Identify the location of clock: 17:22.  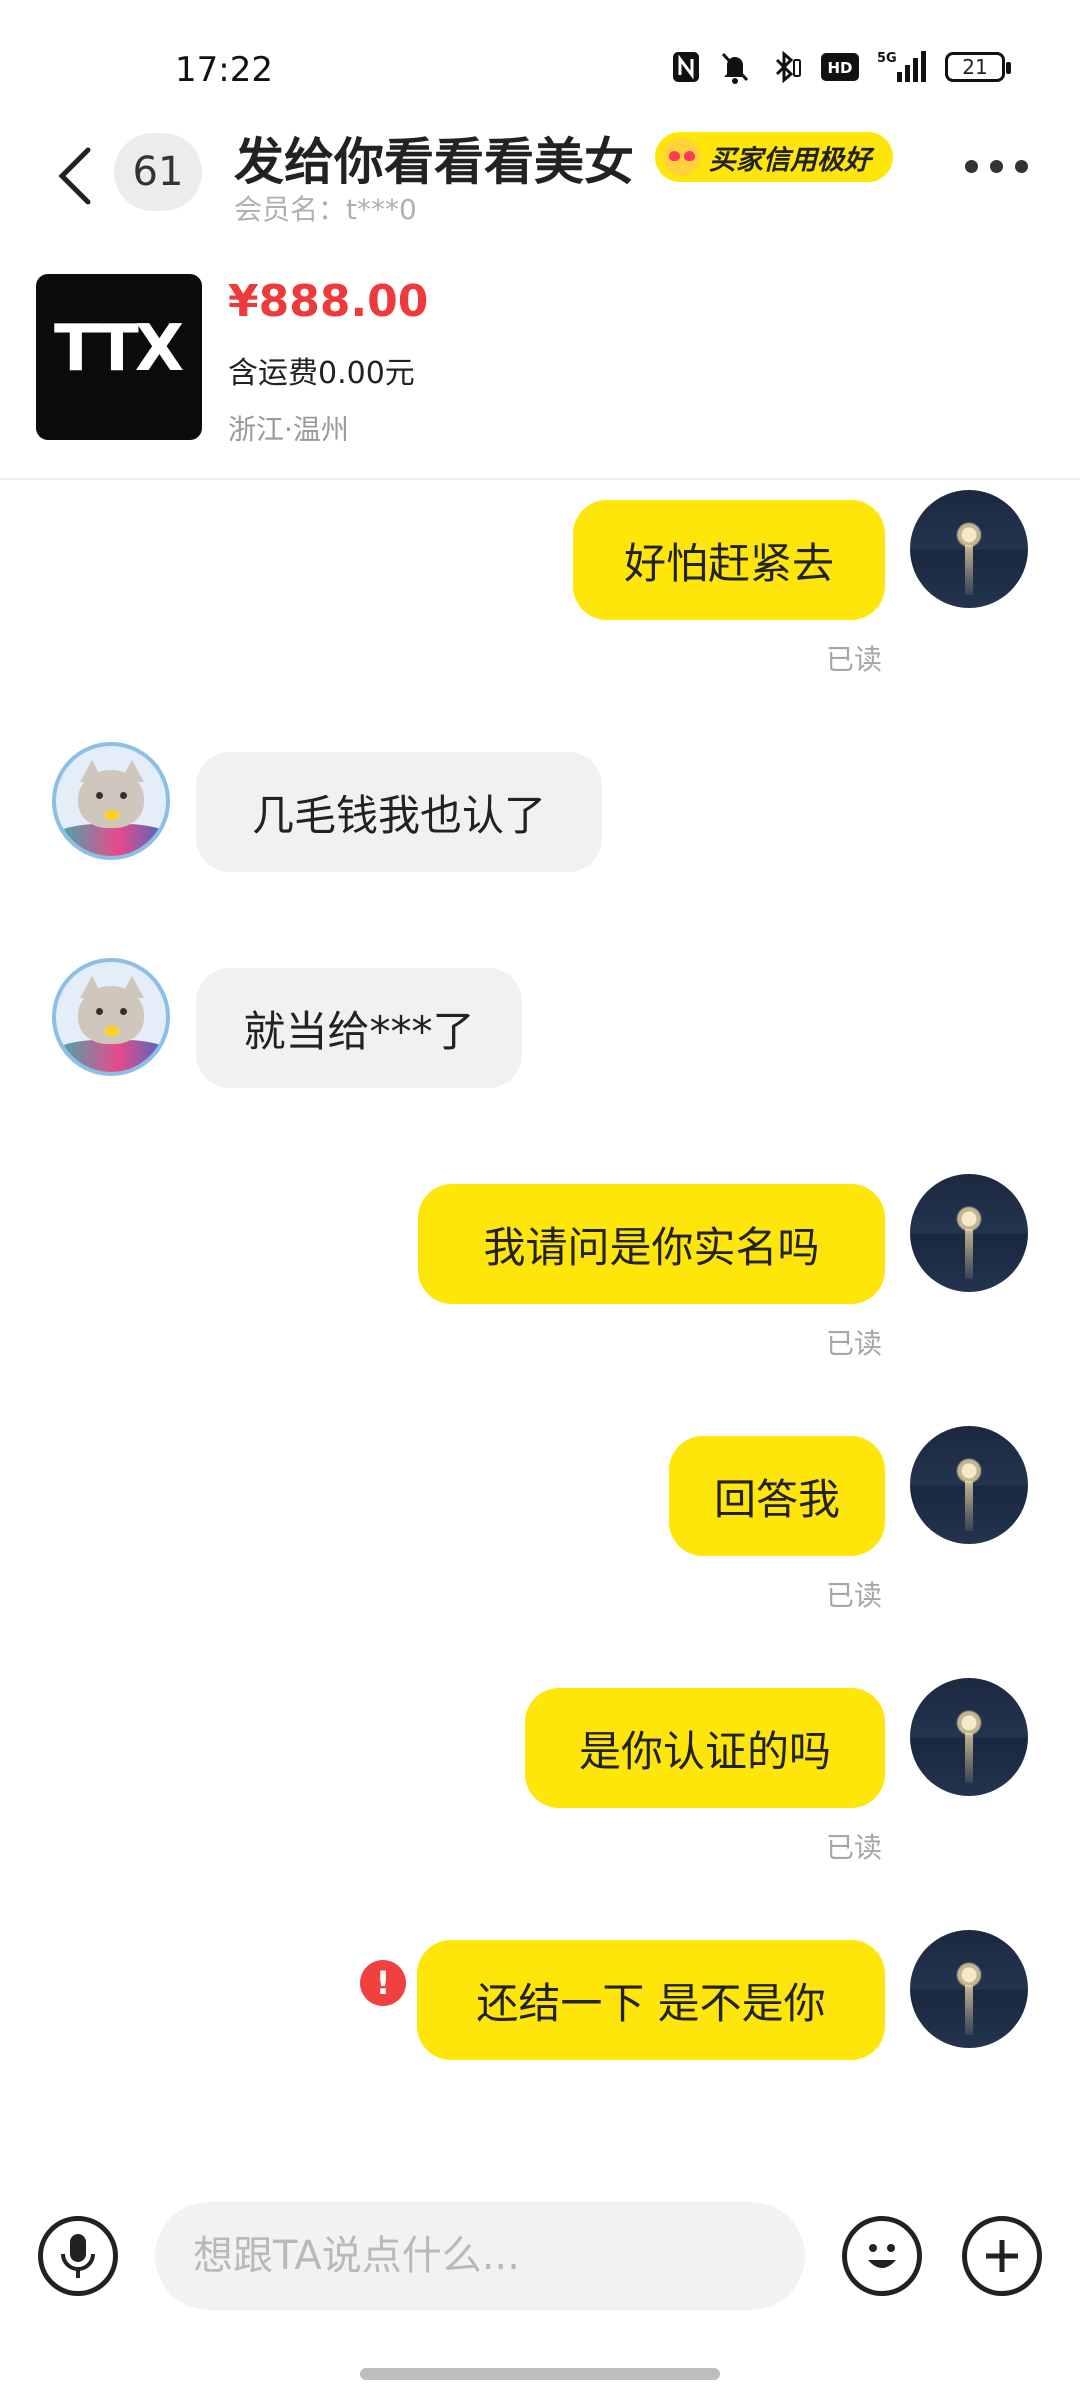
(224, 70).